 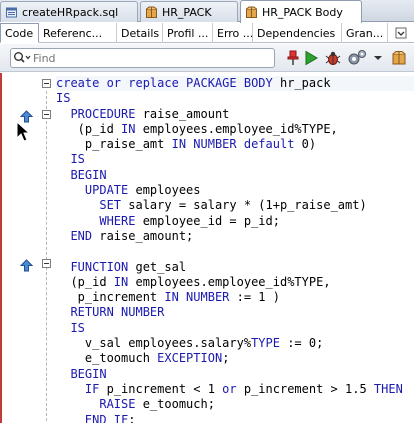 I want to click on tab-hr-pack: HR_PACK, so click(x=189, y=11).